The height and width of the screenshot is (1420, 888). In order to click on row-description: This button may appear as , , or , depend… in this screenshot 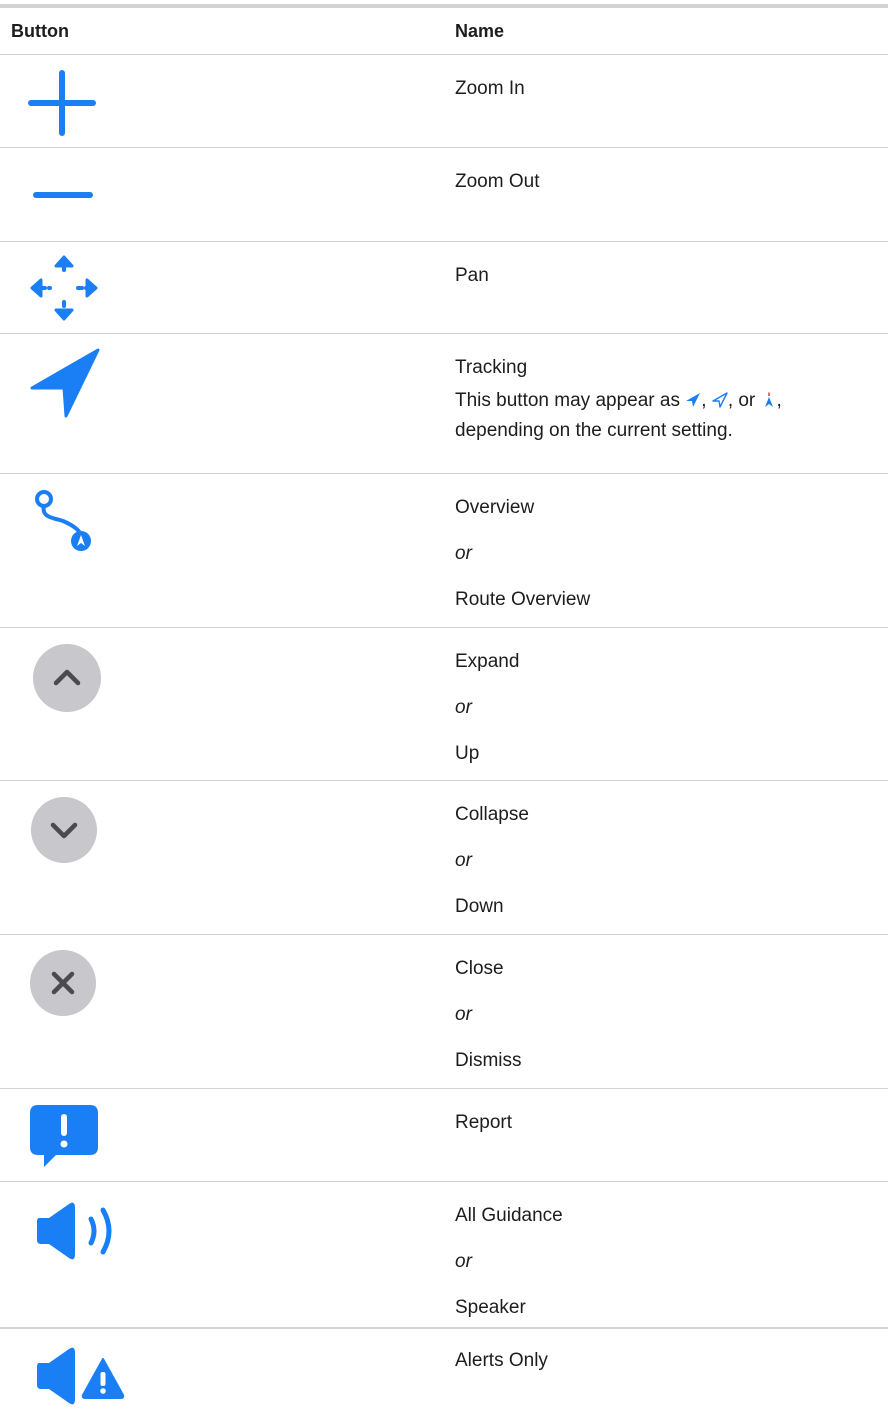, I will do `click(618, 415)`.